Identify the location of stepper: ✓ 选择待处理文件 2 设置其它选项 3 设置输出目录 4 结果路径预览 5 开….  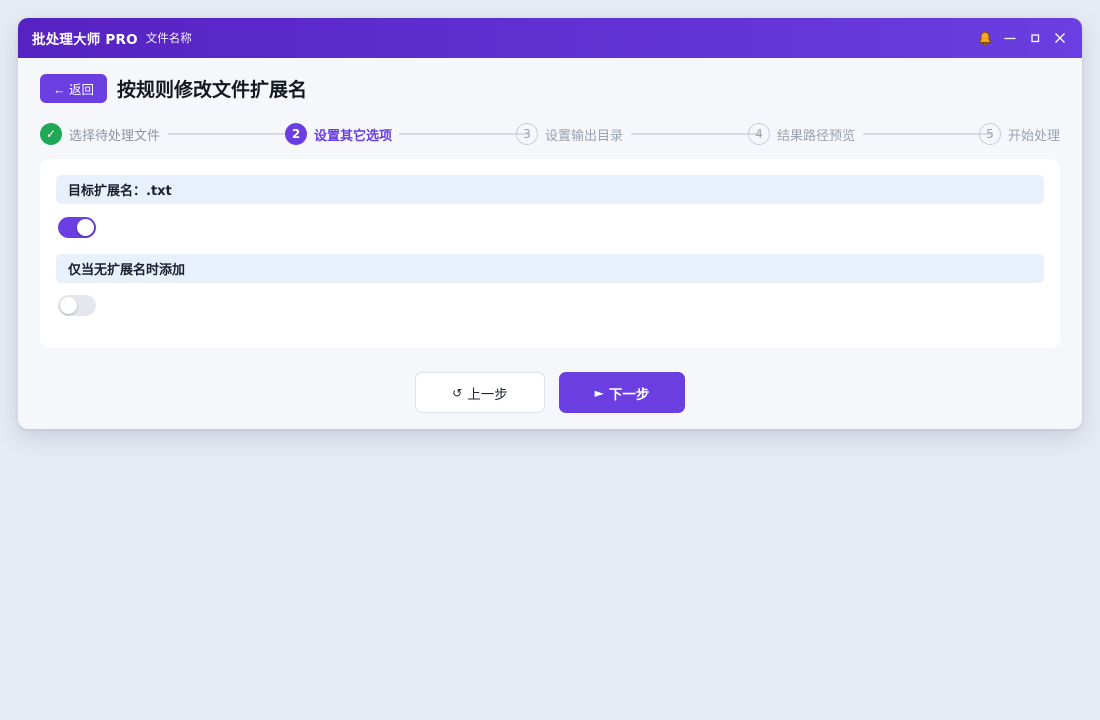
(550, 134).